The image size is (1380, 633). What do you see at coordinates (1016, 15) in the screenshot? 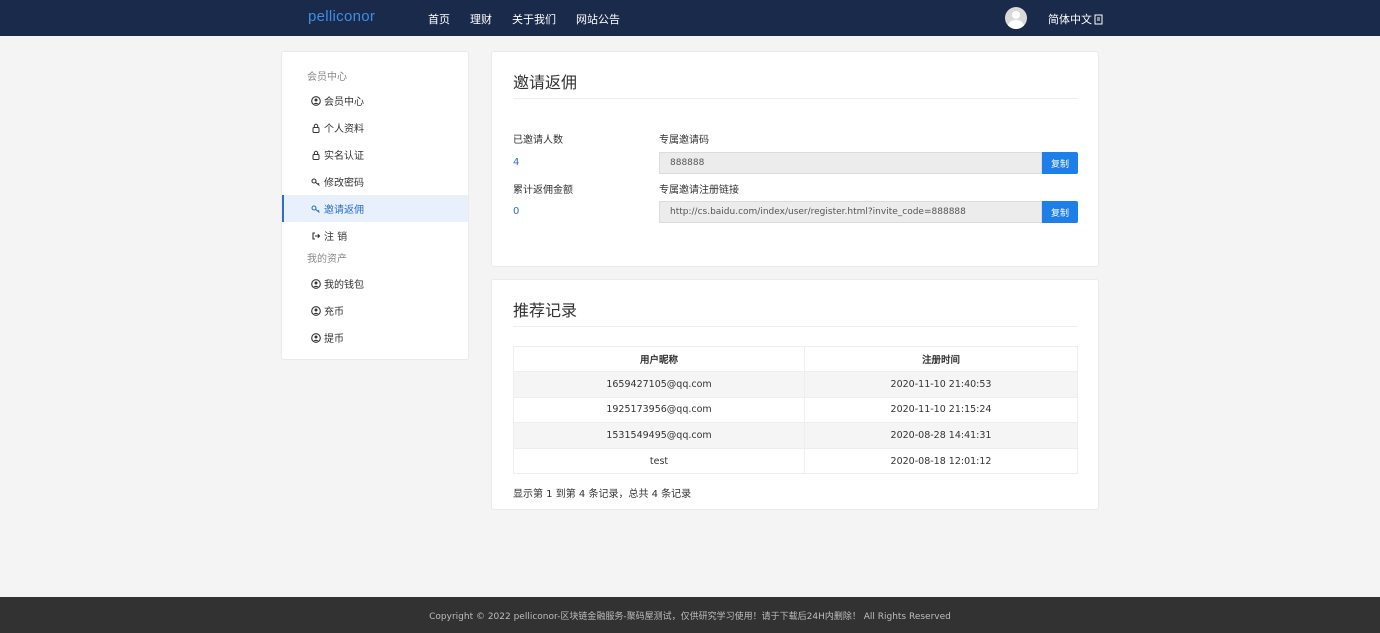
I see `avatar-head-shape` at bounding box center [1016, 15].